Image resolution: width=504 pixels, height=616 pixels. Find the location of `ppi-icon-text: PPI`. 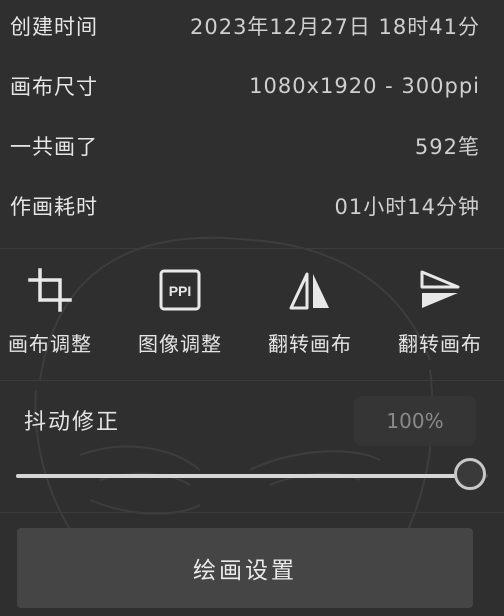

ppi-icon-text: PPI is located at coordinates (180, 291).